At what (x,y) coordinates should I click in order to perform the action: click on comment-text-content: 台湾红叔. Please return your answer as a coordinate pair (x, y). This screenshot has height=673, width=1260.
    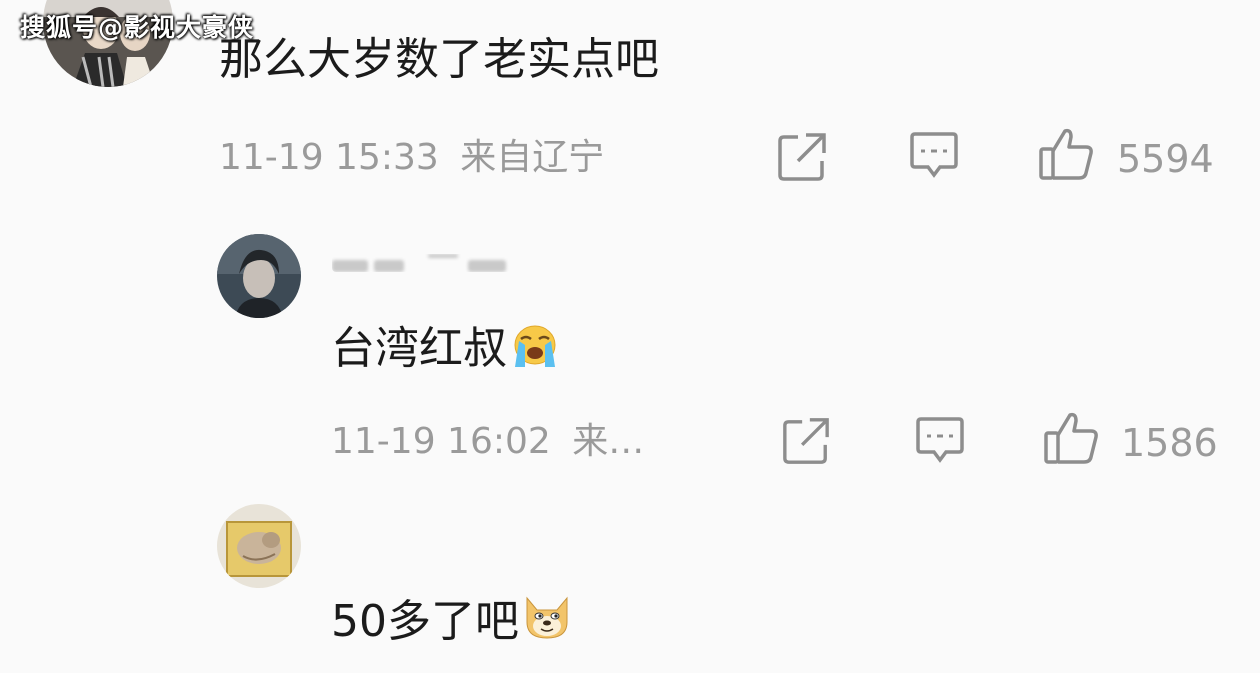
    Looking at the image, I should click on (419, 348).